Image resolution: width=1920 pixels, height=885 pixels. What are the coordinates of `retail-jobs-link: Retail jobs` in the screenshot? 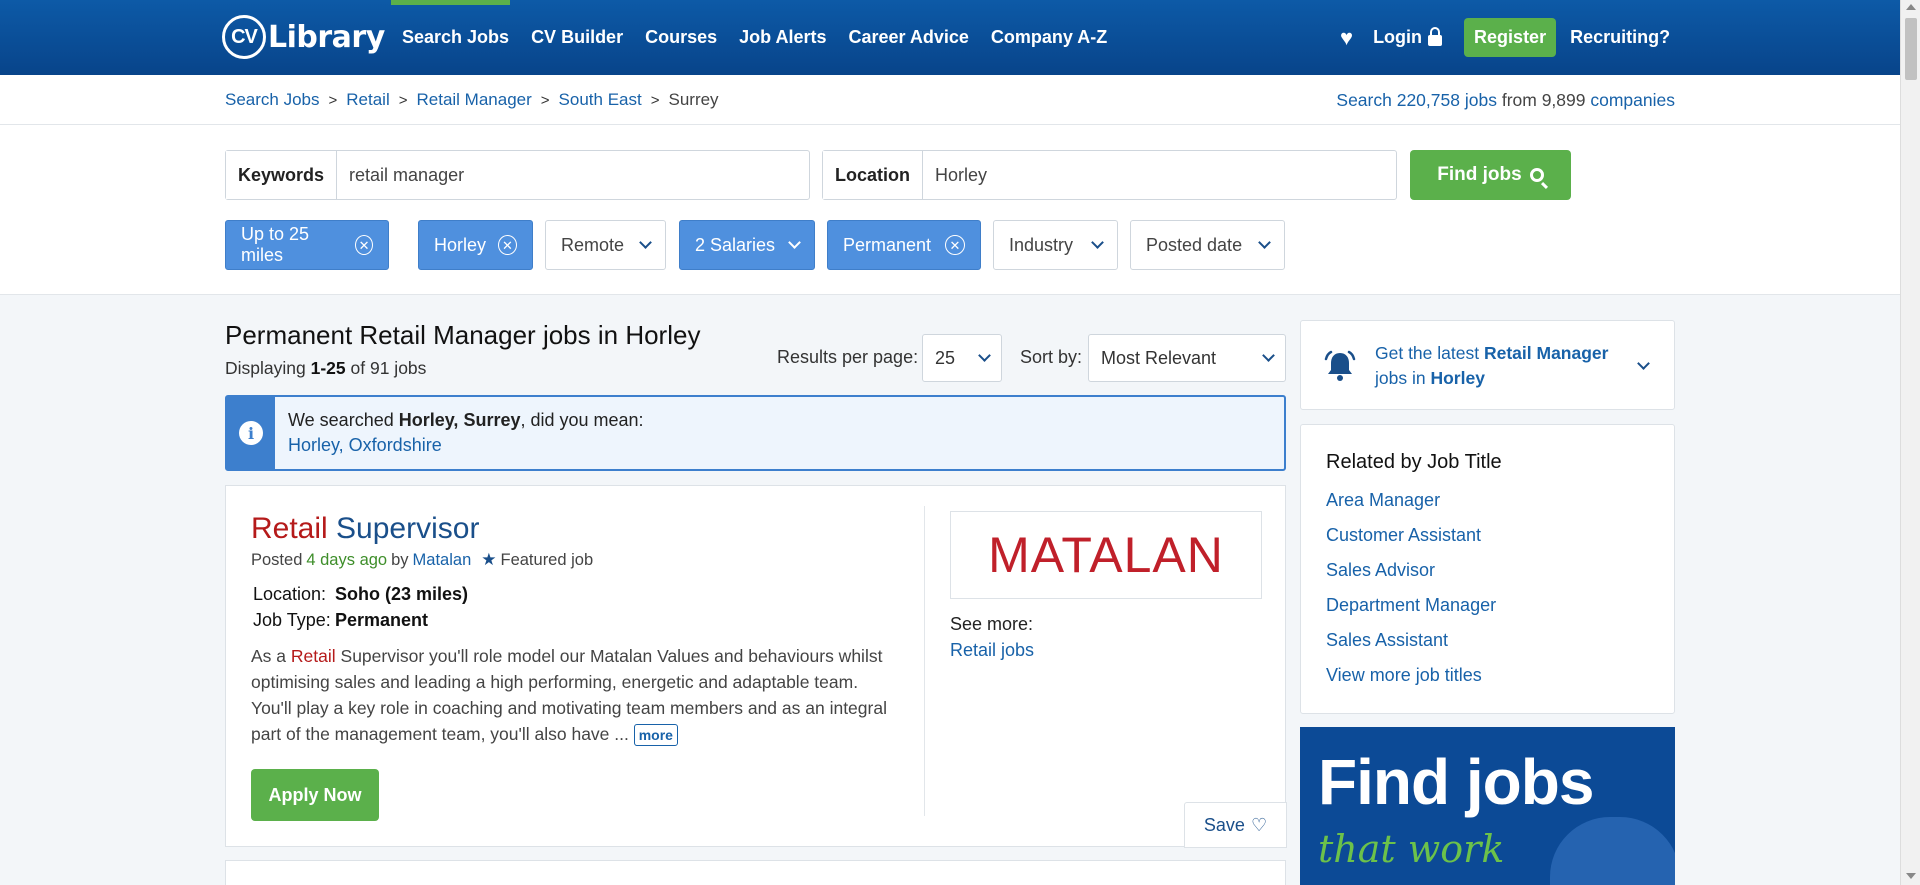 It's located at (992, 650).